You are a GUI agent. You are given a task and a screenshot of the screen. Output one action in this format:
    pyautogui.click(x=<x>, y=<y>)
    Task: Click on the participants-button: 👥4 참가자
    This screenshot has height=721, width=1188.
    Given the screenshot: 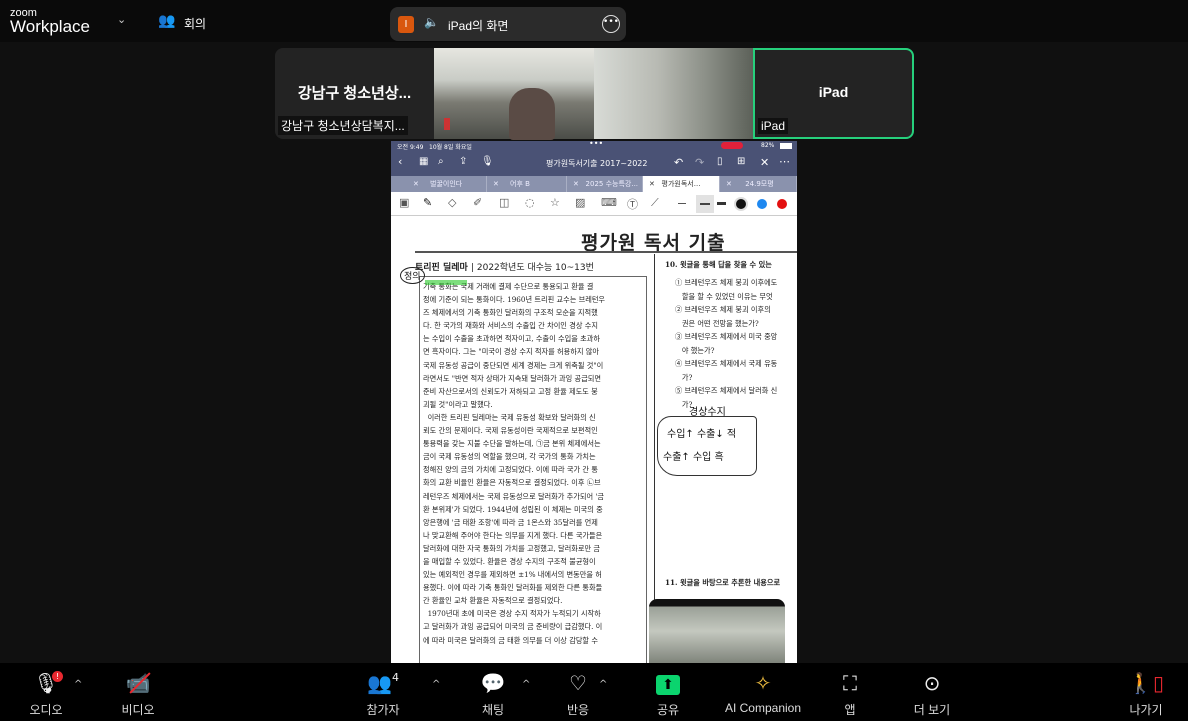 What is the action you would take?
    pyautogui.click(x=383, y=692)
    